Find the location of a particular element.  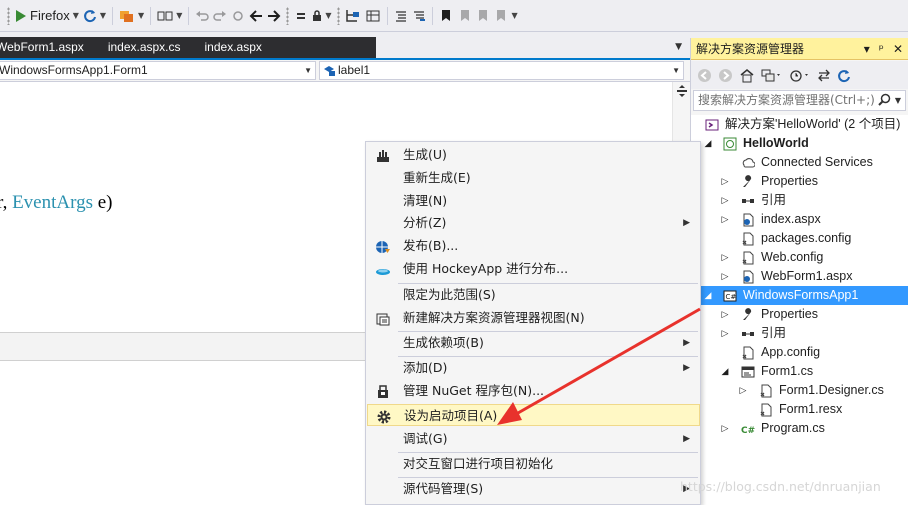

tree-item-label: Web.config is located at coordinates (792, 257).